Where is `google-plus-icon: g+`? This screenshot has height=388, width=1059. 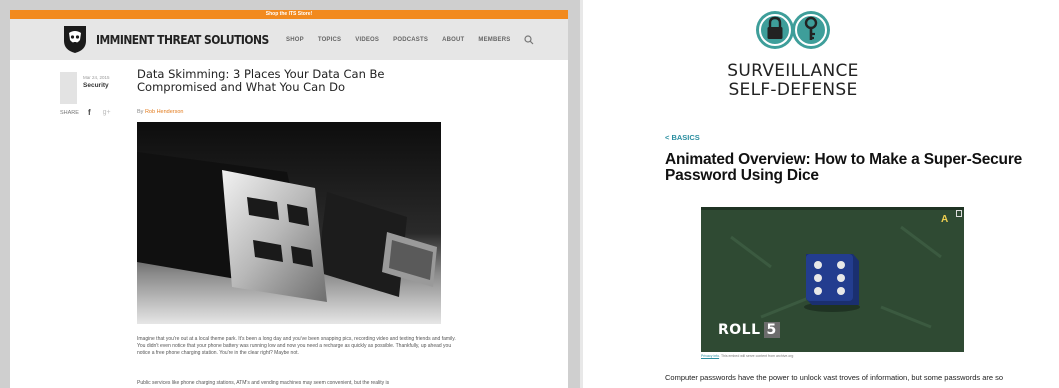 google-plus-icon: g+ is located at coordinates (107, 112).